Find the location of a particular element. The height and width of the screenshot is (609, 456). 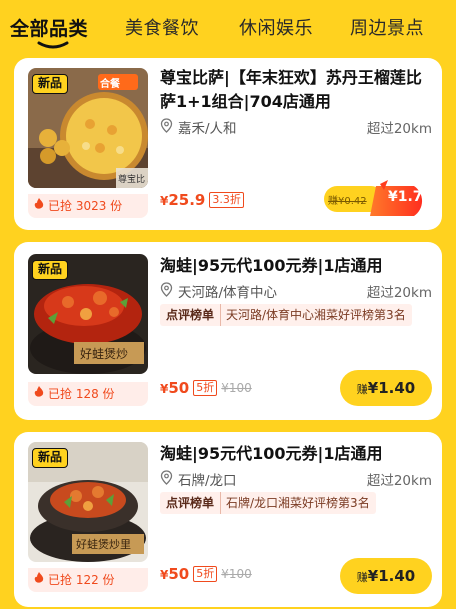

deal-image: 新品 合餐 尊宝比 is located at coordinates (88, 128).